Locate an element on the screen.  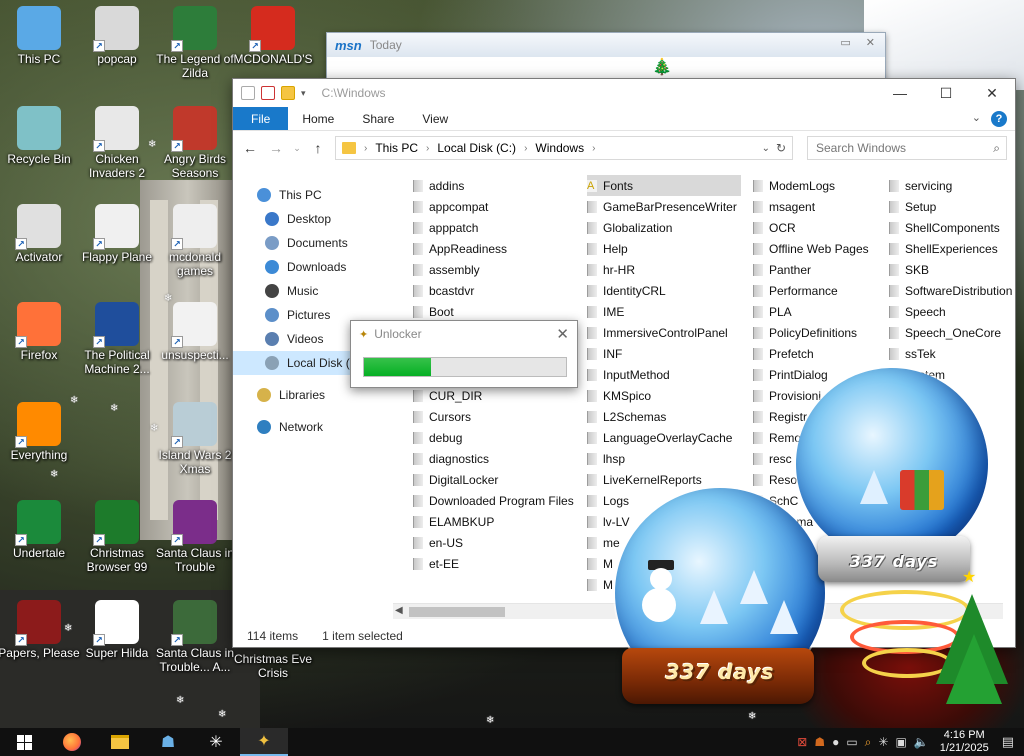
nav-item: Desktop is located at coordinates (317, 219).